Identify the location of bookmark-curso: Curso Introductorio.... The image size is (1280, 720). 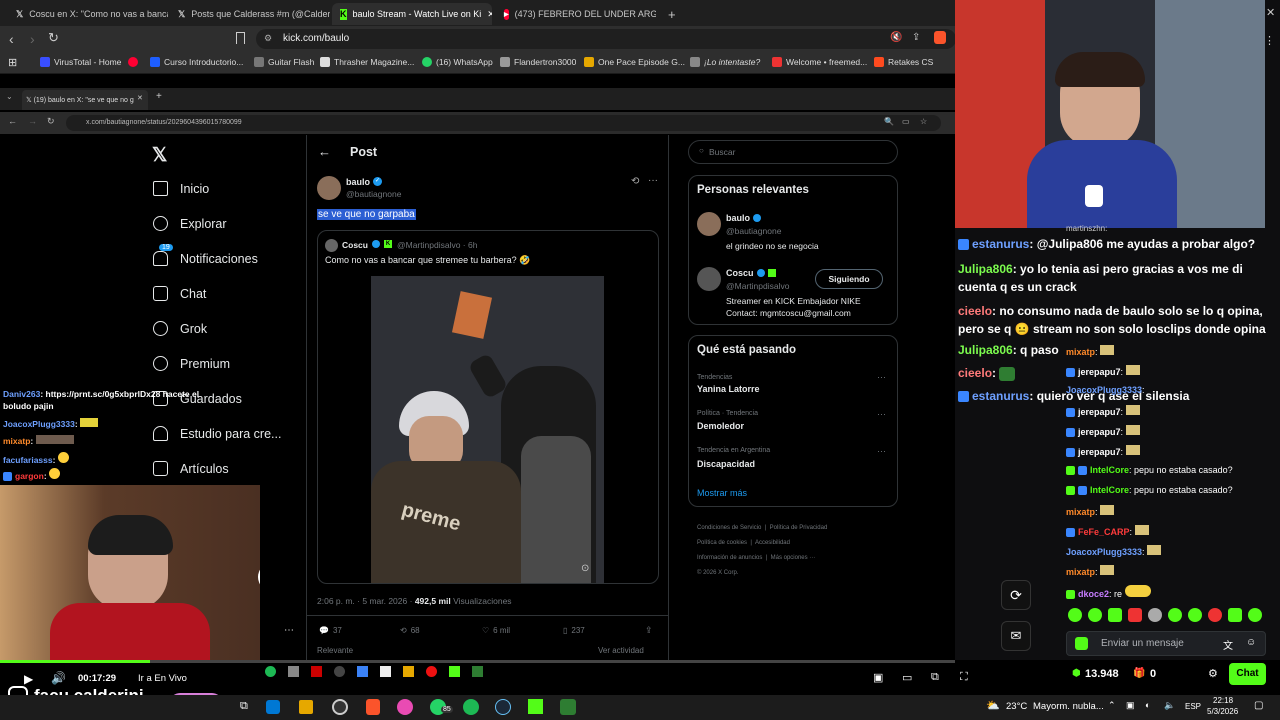
(196, 62).